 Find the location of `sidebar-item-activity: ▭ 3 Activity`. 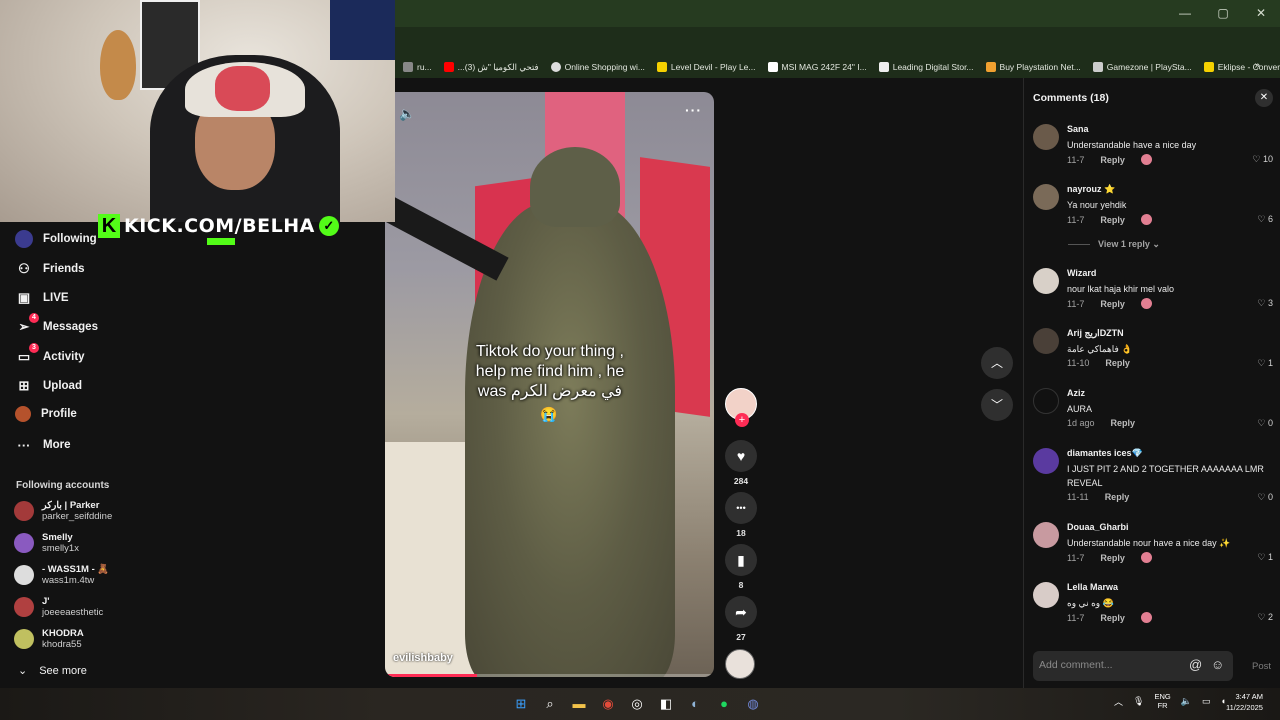

sidebar-item-activity: ▭ 3 Activity is located at coordinates (50, 354).